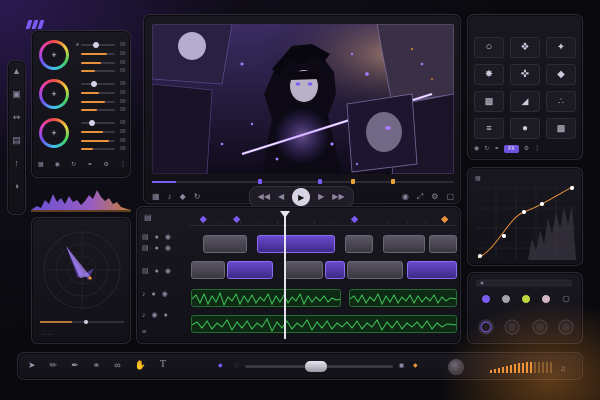 Image resolution: width=600 pixels, height=400 pixels. What do you see at coordinates (32, 365) in the screenshot?
I see `select-icon: ➤` at bounding box center [32, 365].